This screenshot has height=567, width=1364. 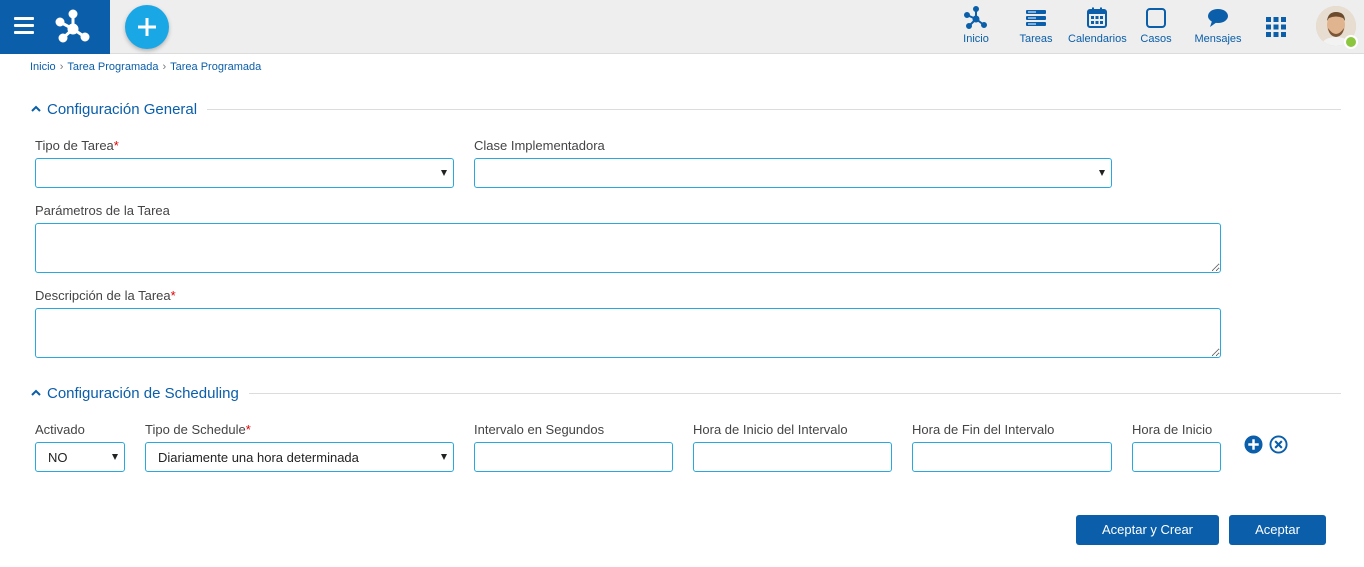 What do you see at coordinates (1176, 457) in the screenshot?
I see `hora-inicio-input` at bounding box center [1176, 457].